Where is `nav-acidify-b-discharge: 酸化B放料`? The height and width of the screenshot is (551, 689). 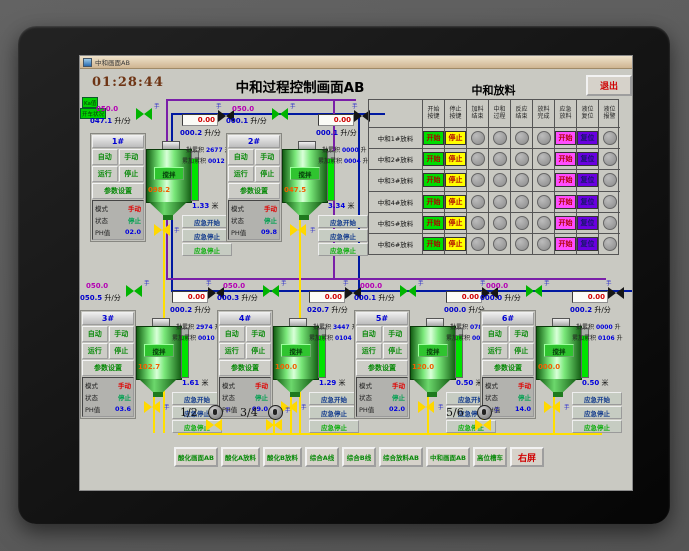
nav-acidify-b-discharge: 酸化B放料 is located at coordinates (282, 457).